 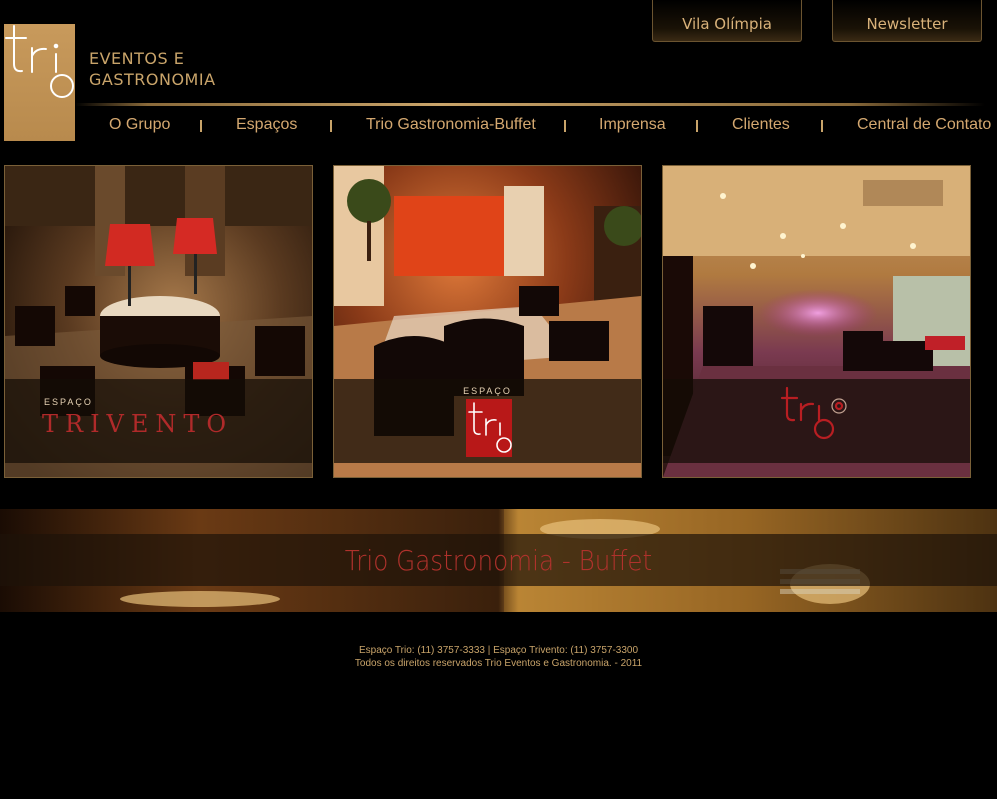 What do you see at coordinates (68, 402) in the screenshot?
I see `trivento-espaco-label: ESPAÇO` at bounding box center [68, 402].